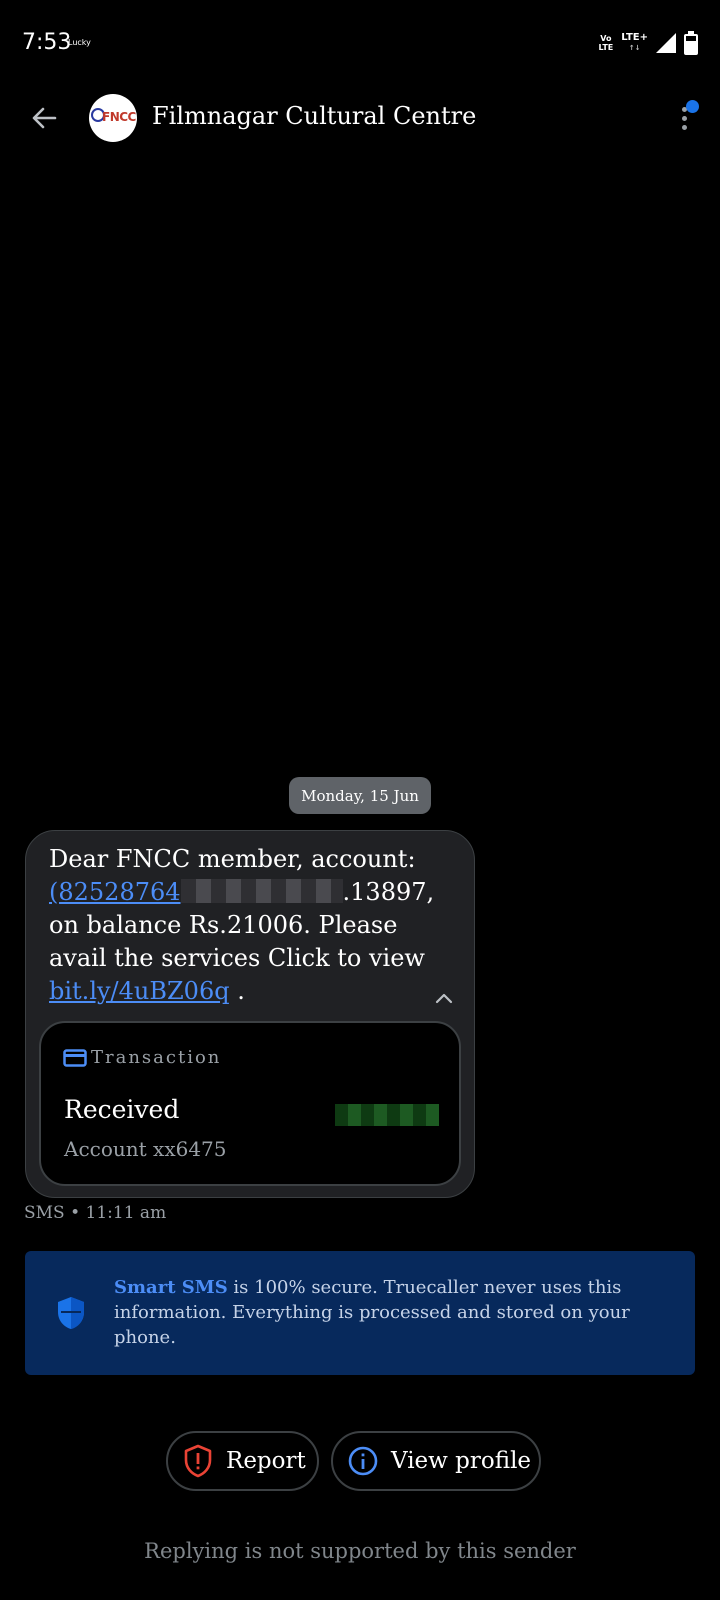 The width and height of the screenshot is (720, 1600). I want to click on reply-not-supported-note: Replying is not supported by this sender, so click(360, 1551).